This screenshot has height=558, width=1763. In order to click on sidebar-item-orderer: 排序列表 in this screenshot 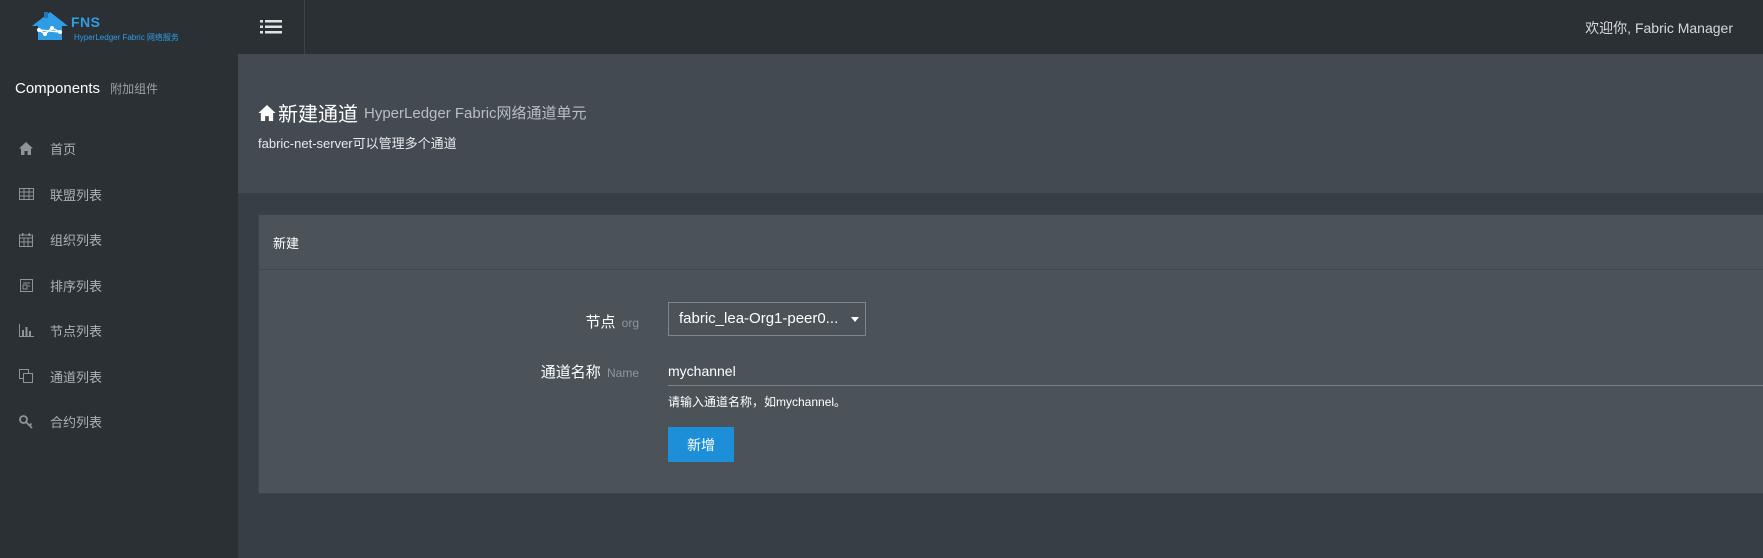, I will do `click(119, 286)`.